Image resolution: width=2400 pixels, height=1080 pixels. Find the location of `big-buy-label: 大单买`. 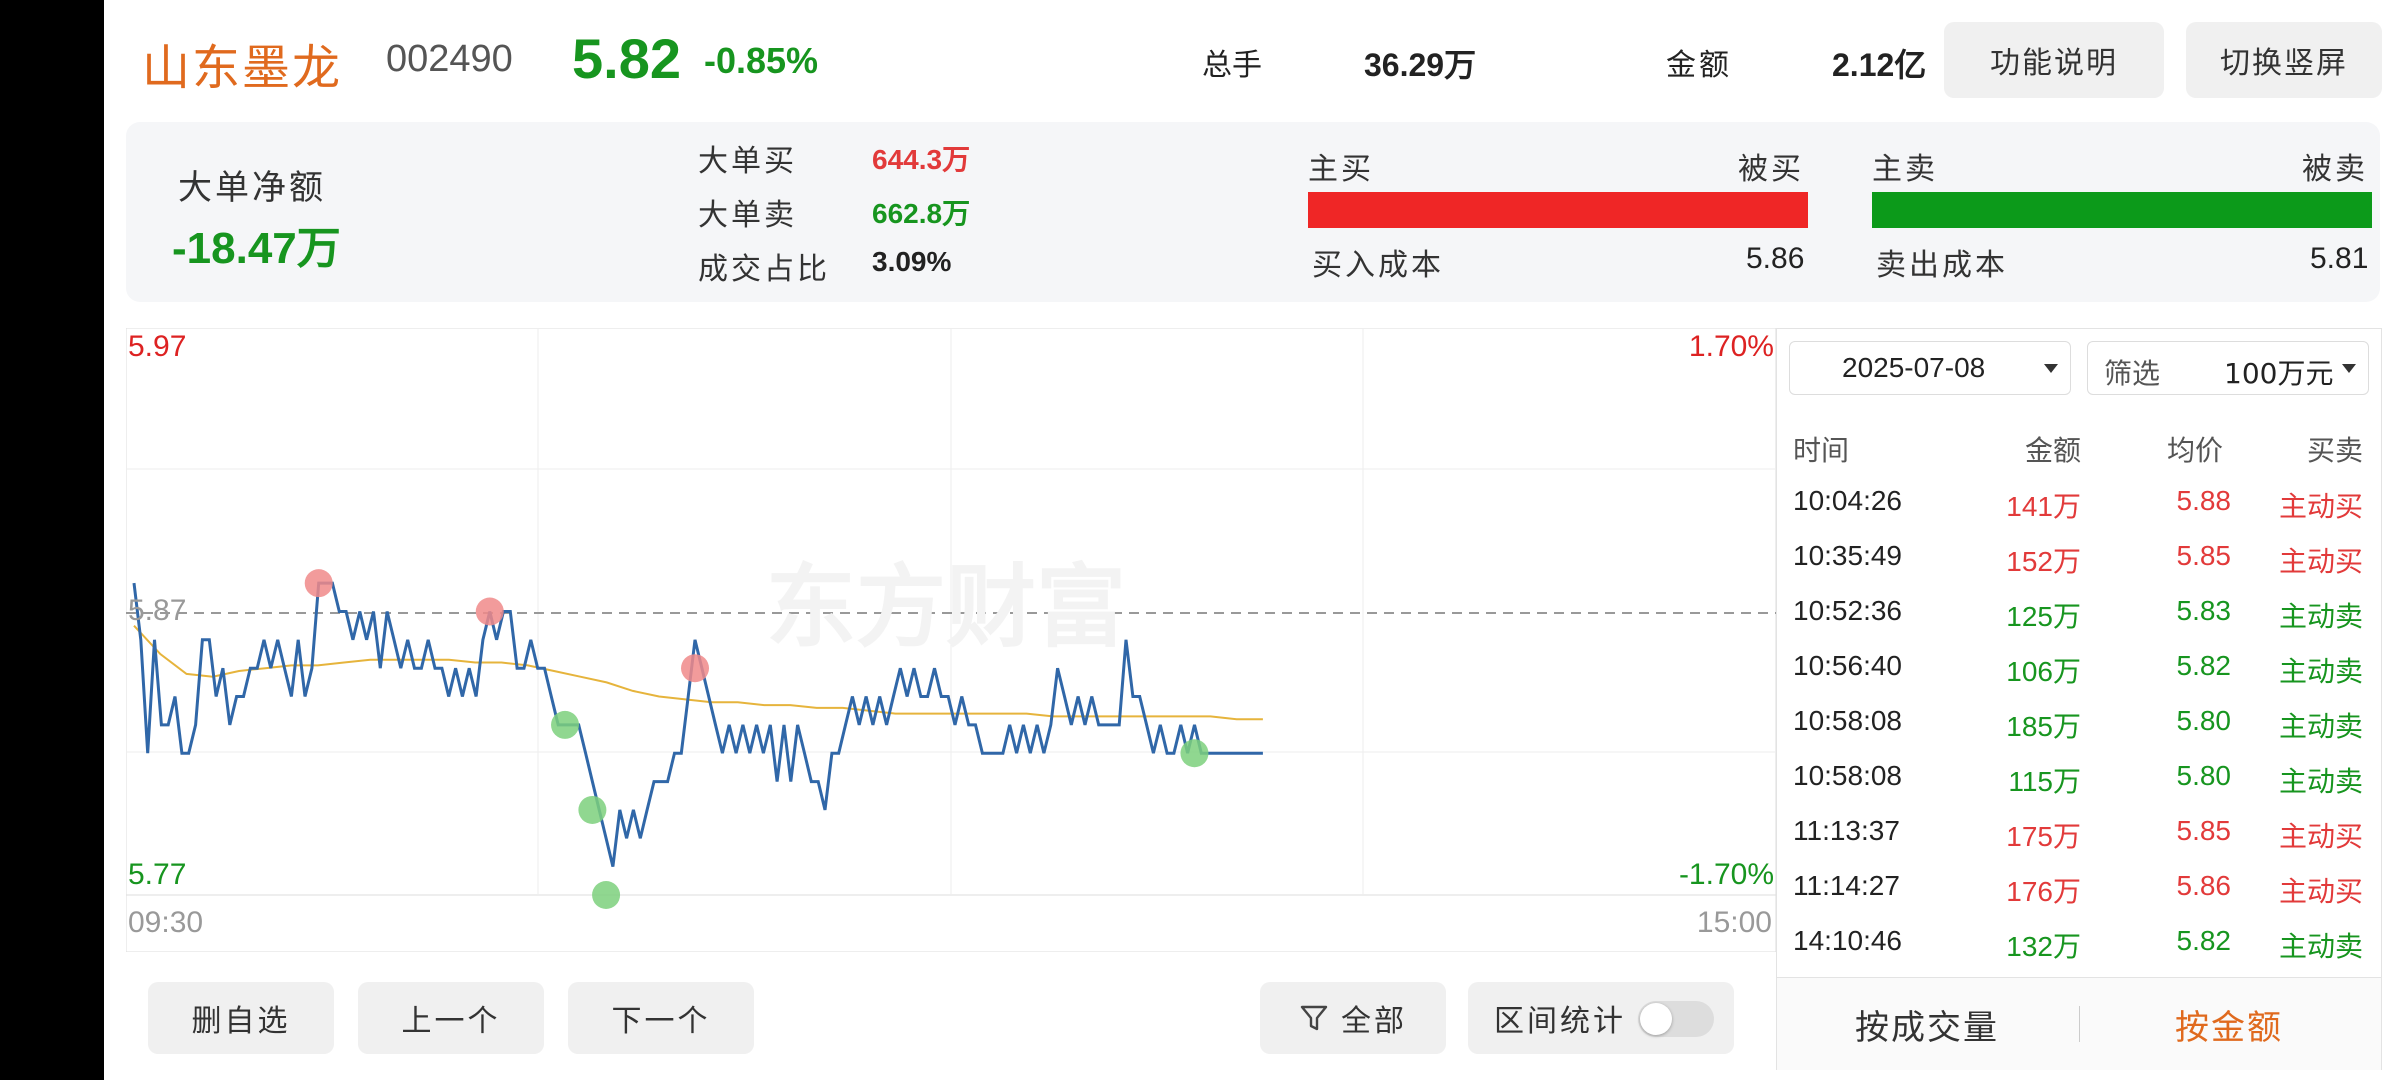

big-buy-label: 大单买 is located at coordinates (747, 161).